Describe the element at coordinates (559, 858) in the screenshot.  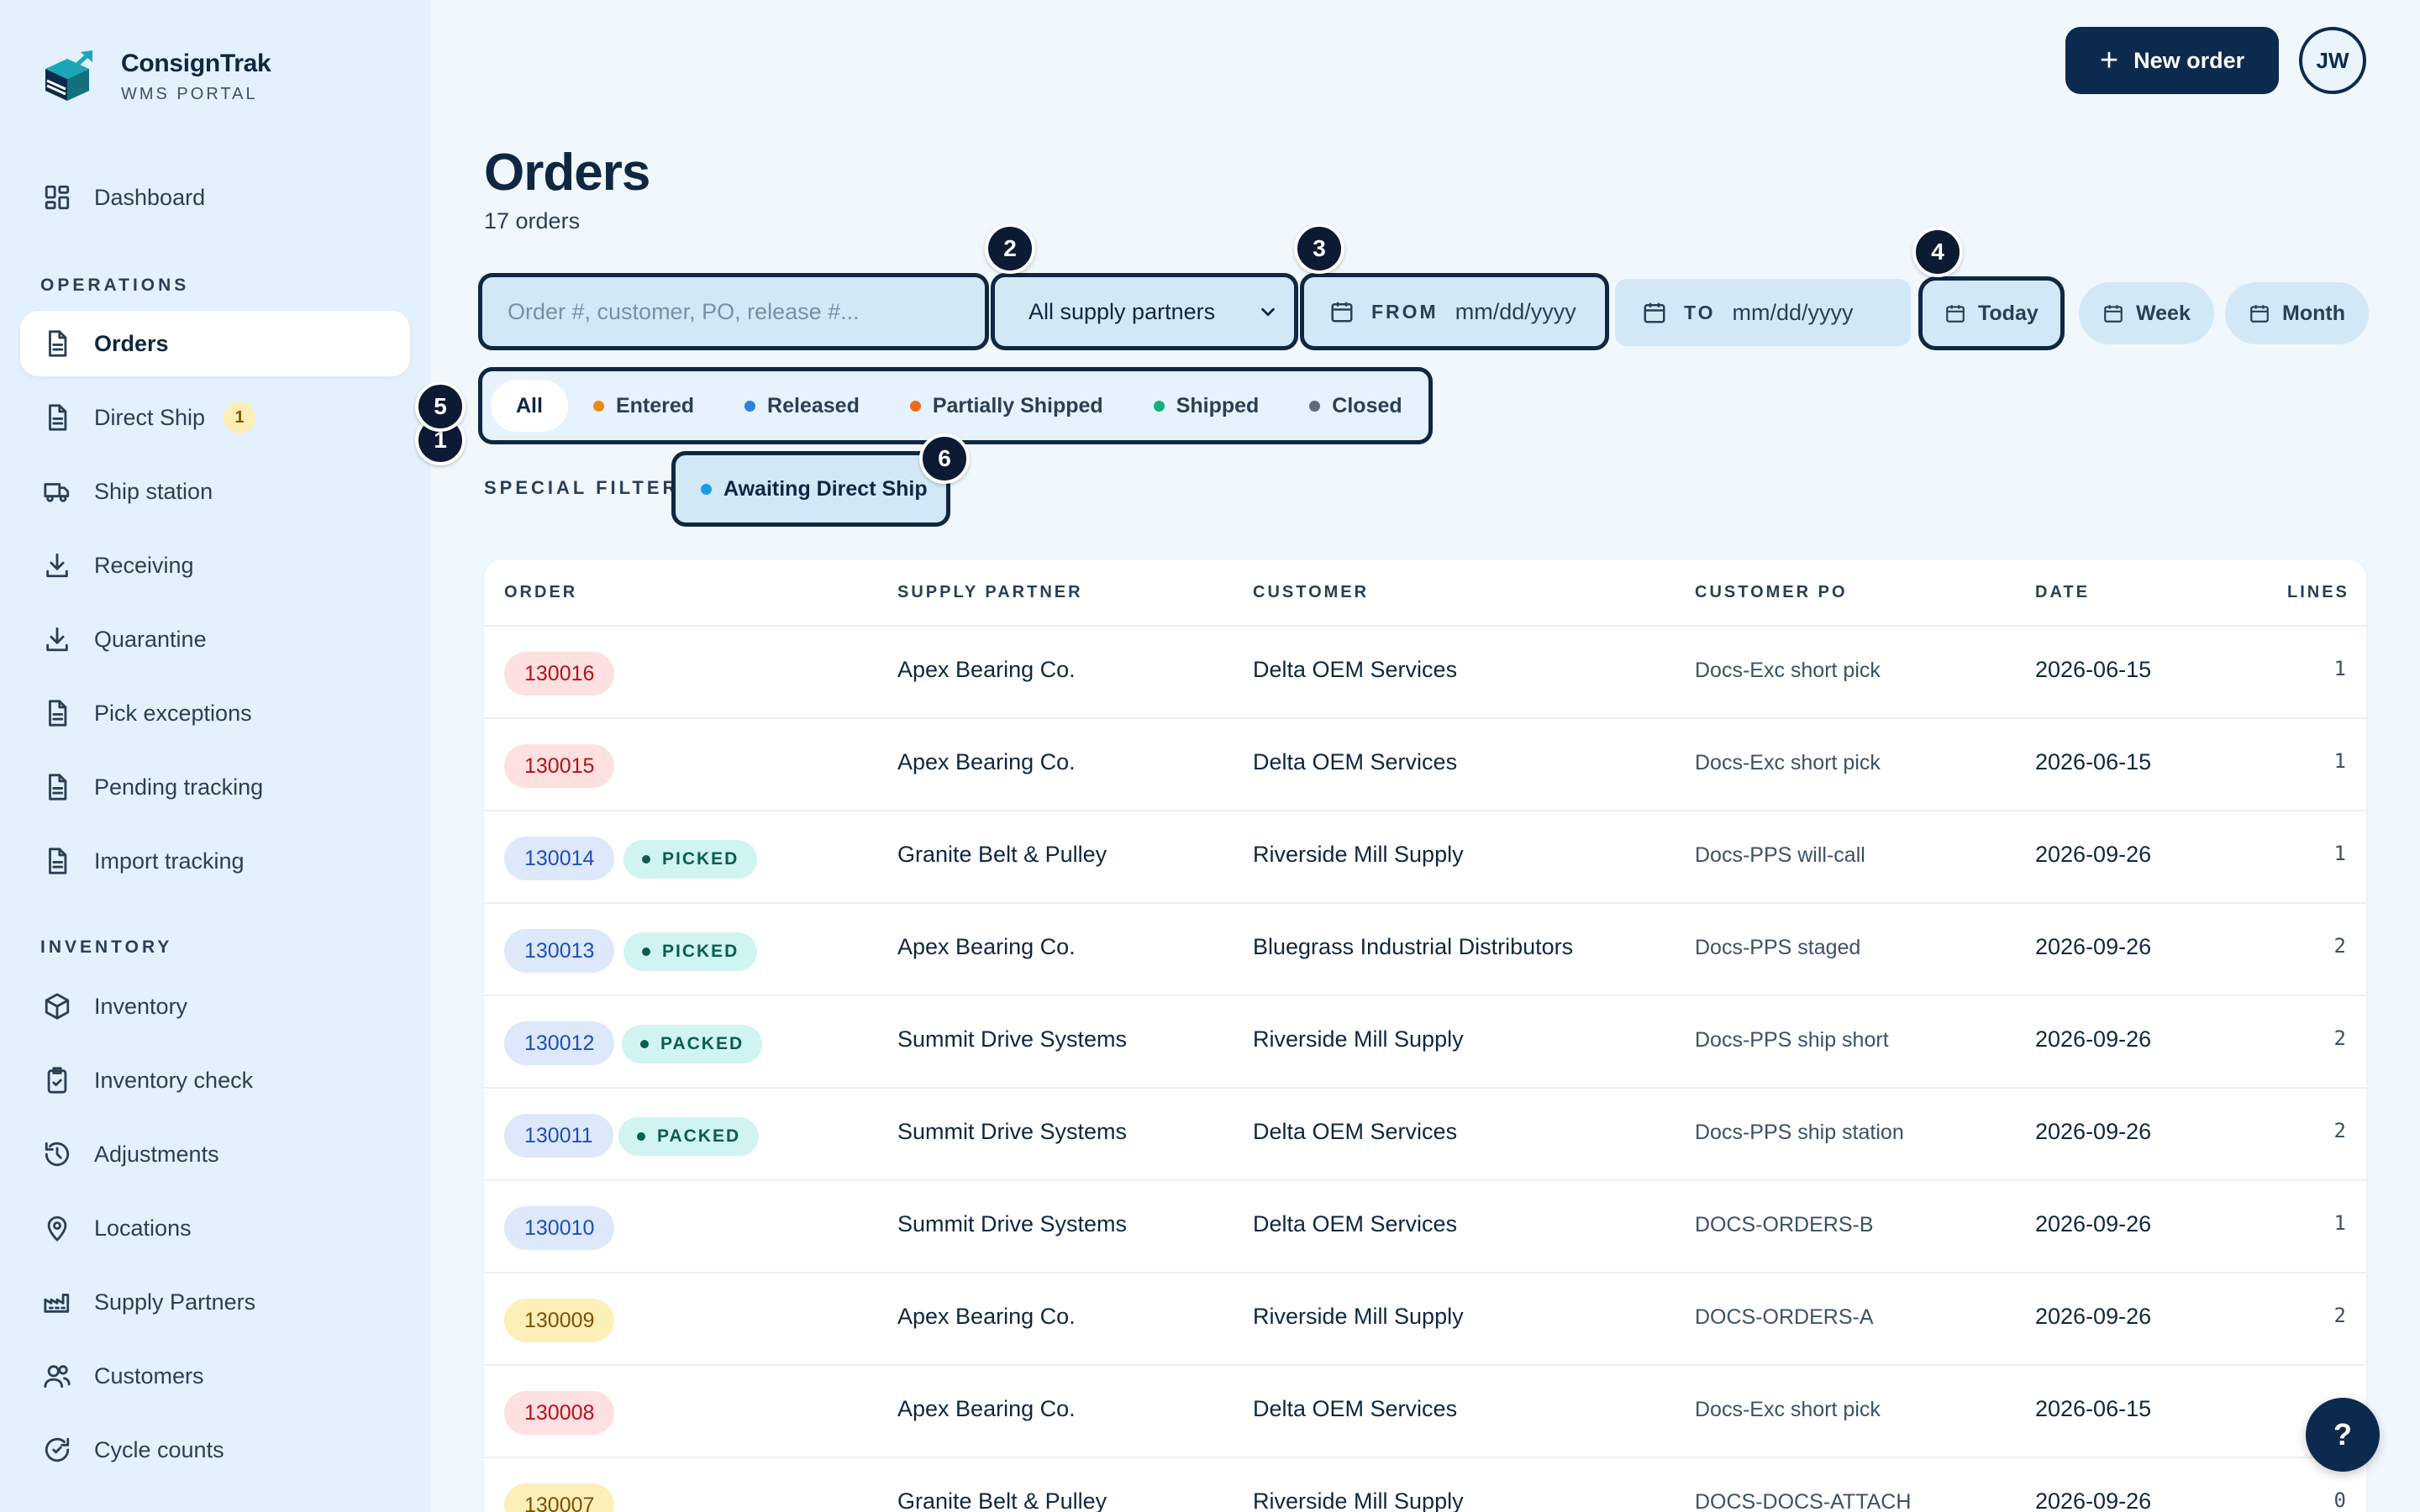
I see `order-number-pill: 130014` at that location.